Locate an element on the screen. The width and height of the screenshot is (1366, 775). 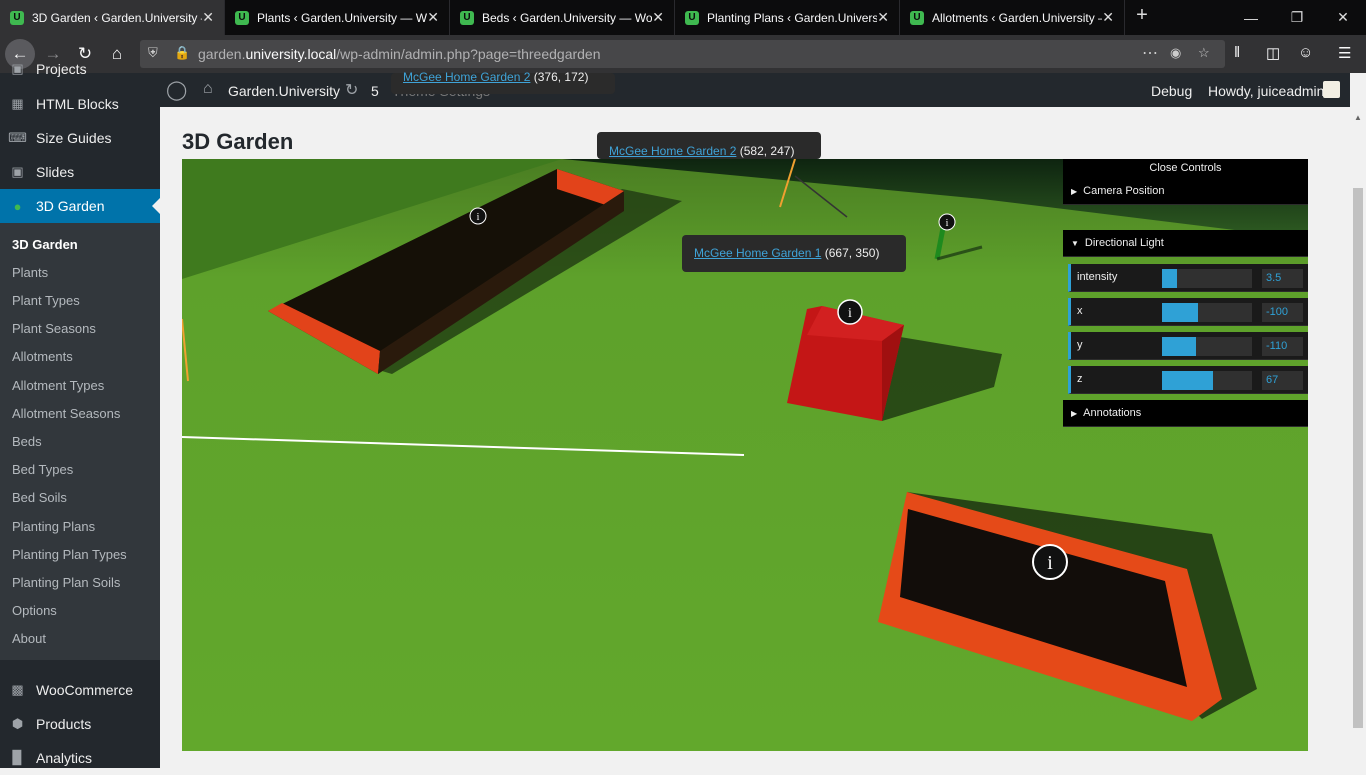
sidebar-toggle-icon: ◫ is located at coordinates (1273, 53).